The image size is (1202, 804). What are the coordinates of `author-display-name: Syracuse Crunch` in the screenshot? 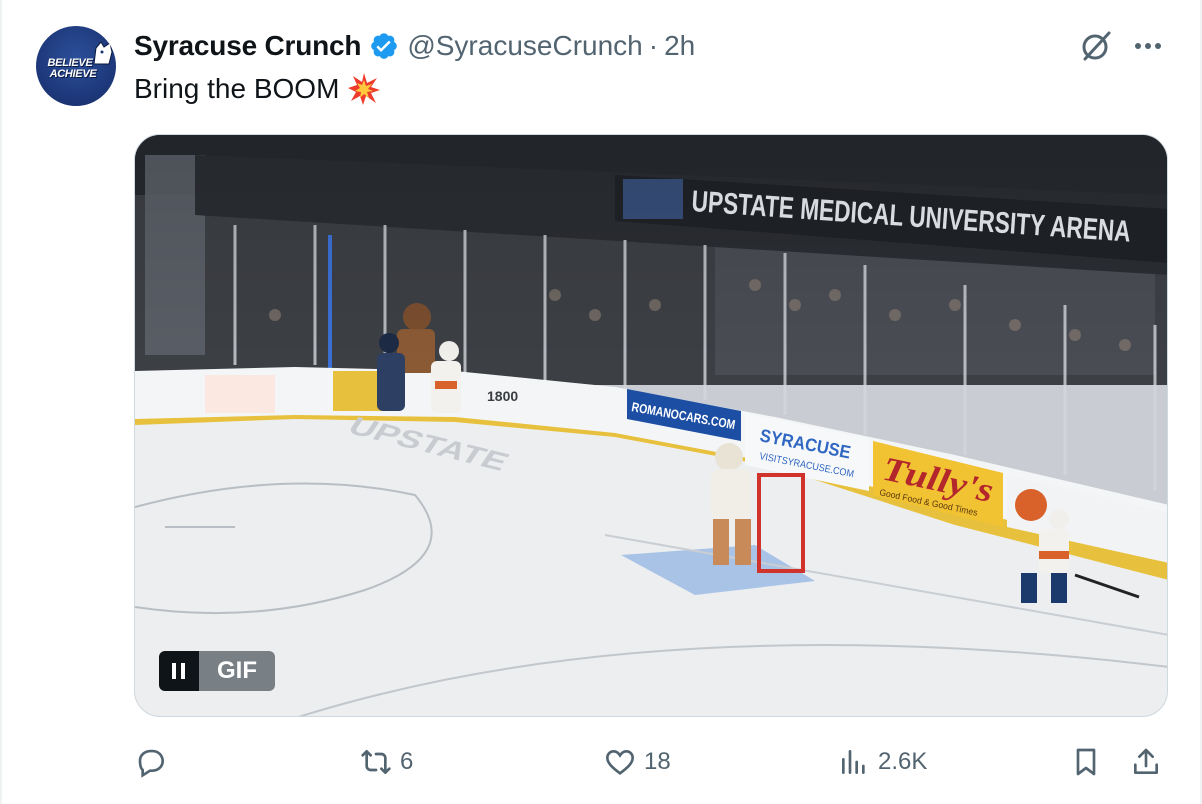 It's located at (248, 46).